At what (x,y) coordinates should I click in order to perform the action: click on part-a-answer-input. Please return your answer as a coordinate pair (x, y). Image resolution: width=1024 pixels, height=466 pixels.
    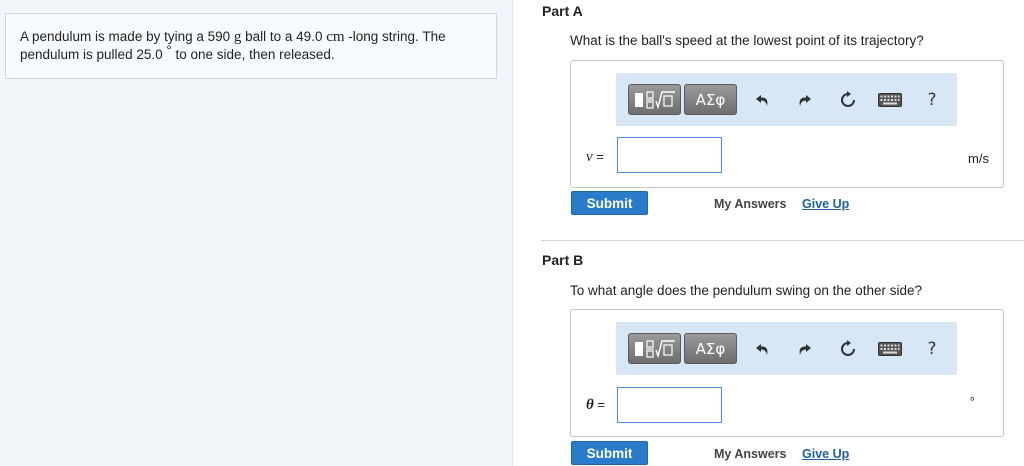
    Looking at the image, I should click on (669, 155).